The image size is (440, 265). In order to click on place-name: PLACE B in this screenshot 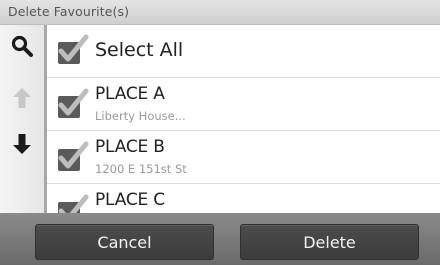, I will do `click(130, 147)`.